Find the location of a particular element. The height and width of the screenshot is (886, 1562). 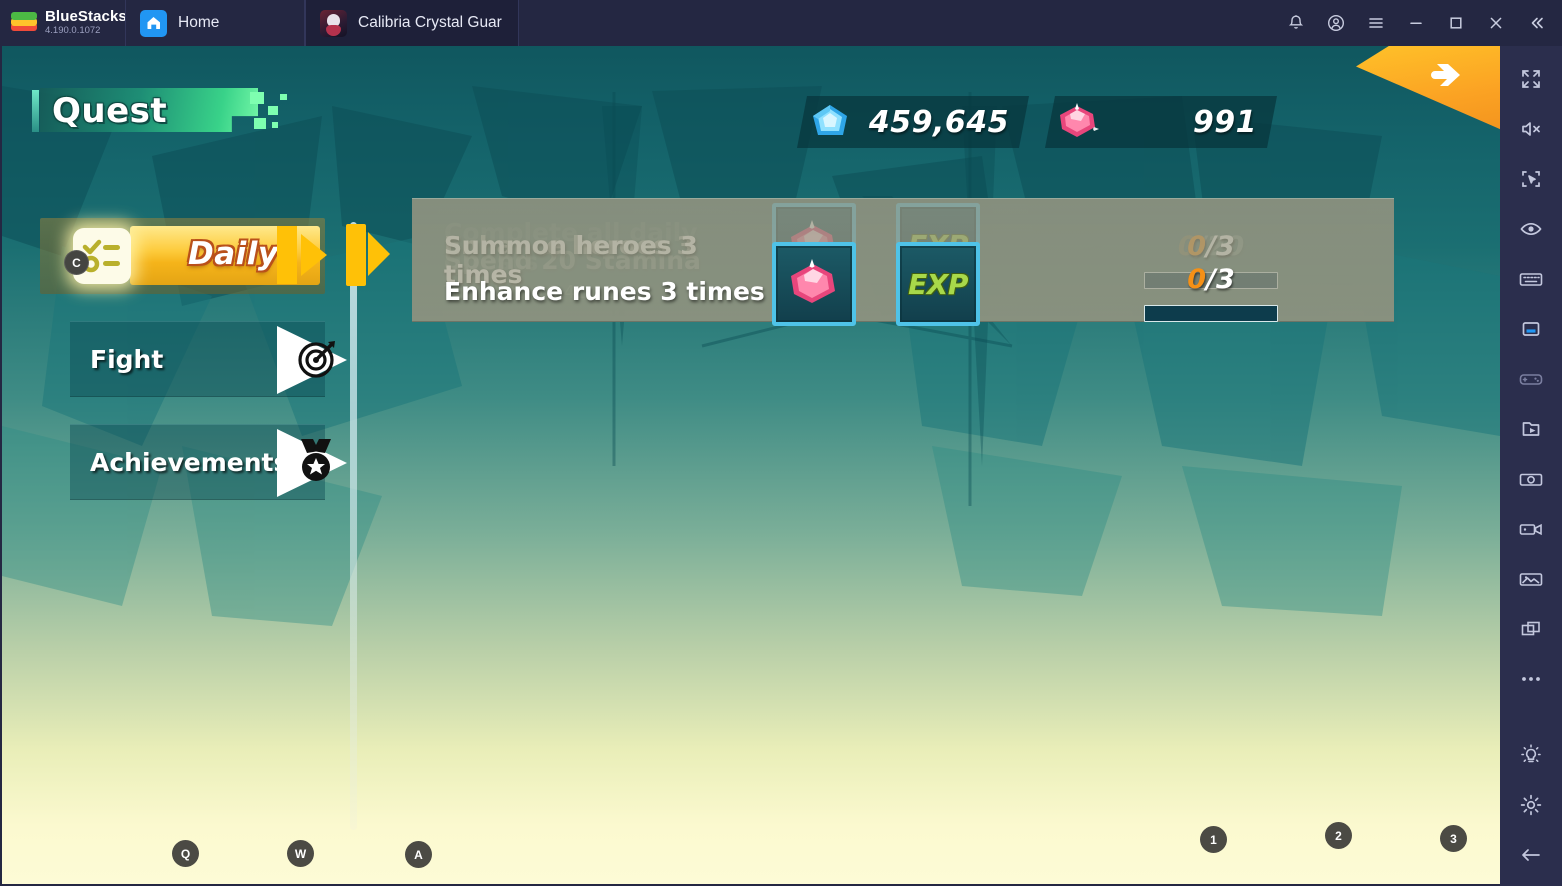

currency-crystal-value: 459,645 is located at coordinates (938, 122).